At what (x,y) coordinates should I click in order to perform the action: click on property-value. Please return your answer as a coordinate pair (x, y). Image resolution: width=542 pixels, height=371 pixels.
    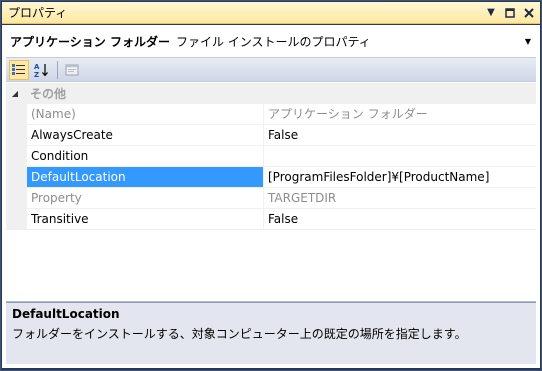
    Looking at the image, I should click on (400, 156).